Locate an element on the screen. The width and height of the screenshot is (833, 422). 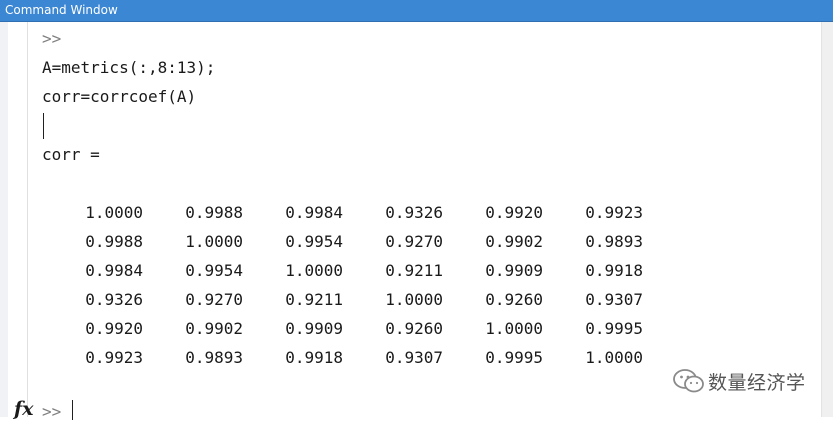
wechat-watermark: 数量经济学 is located at coordinates (739, 381).